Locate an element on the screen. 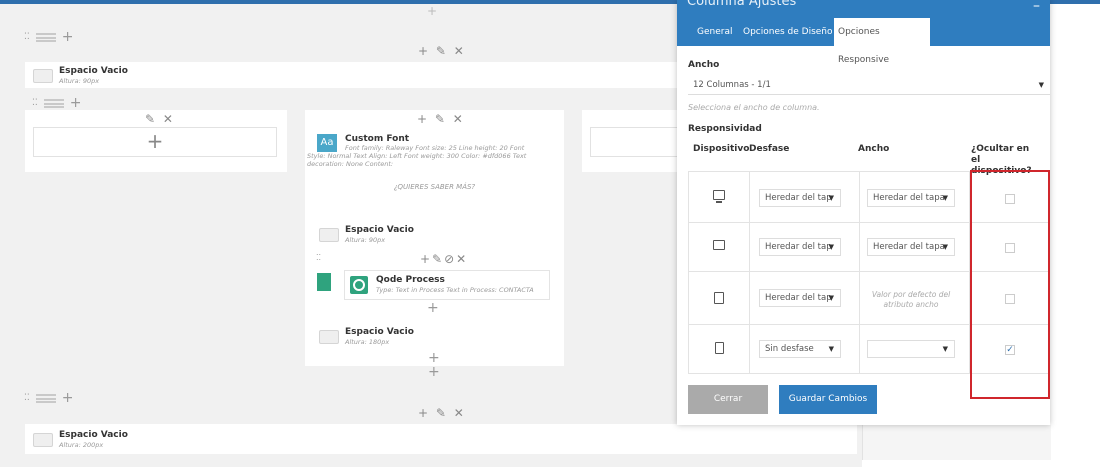  spacer-subtitle: Altura: 200px is located at coordinates (81, 445).